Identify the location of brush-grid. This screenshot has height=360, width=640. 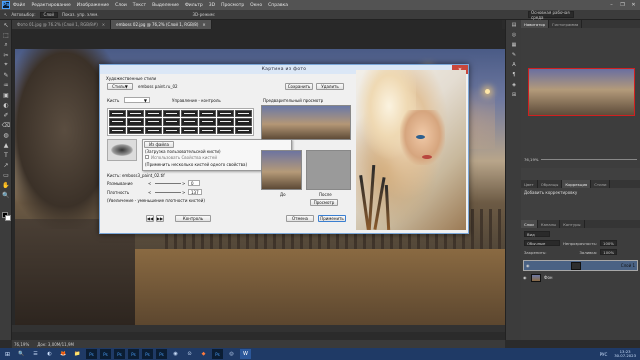
(180, 122).